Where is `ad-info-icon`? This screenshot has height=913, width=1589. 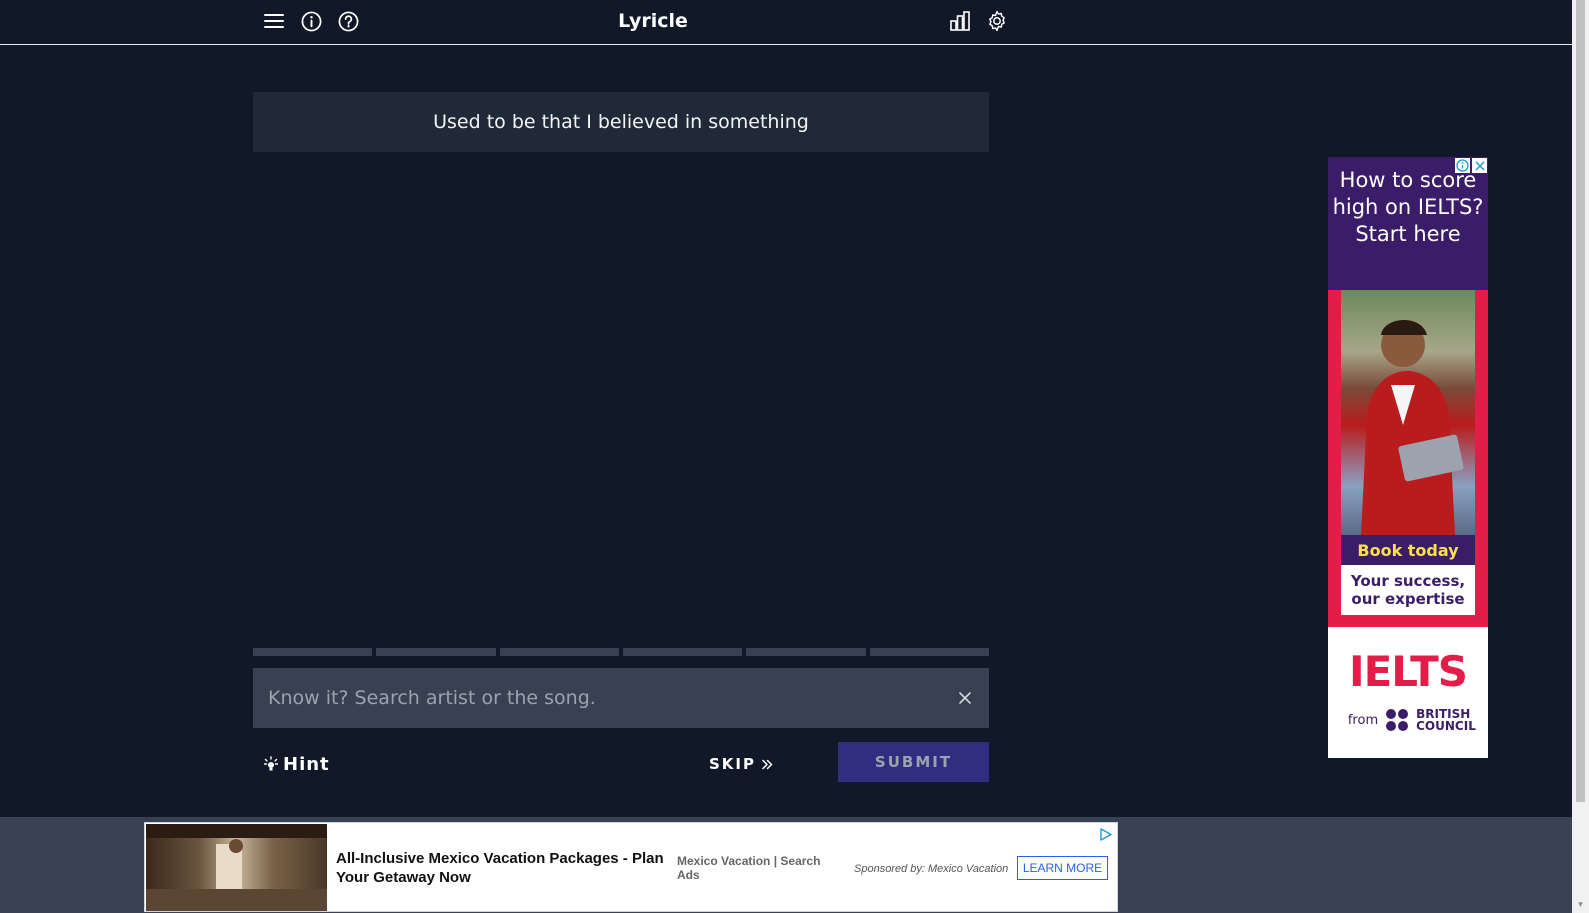
ad-info-icon is located at coordinates (1462, 165).